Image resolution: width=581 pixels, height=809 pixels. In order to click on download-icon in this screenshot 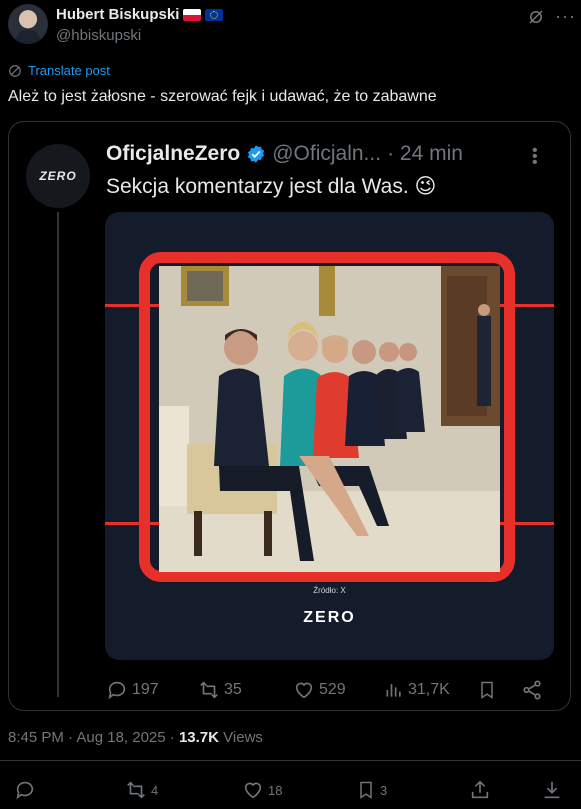, I will do `click(552, 790)`.